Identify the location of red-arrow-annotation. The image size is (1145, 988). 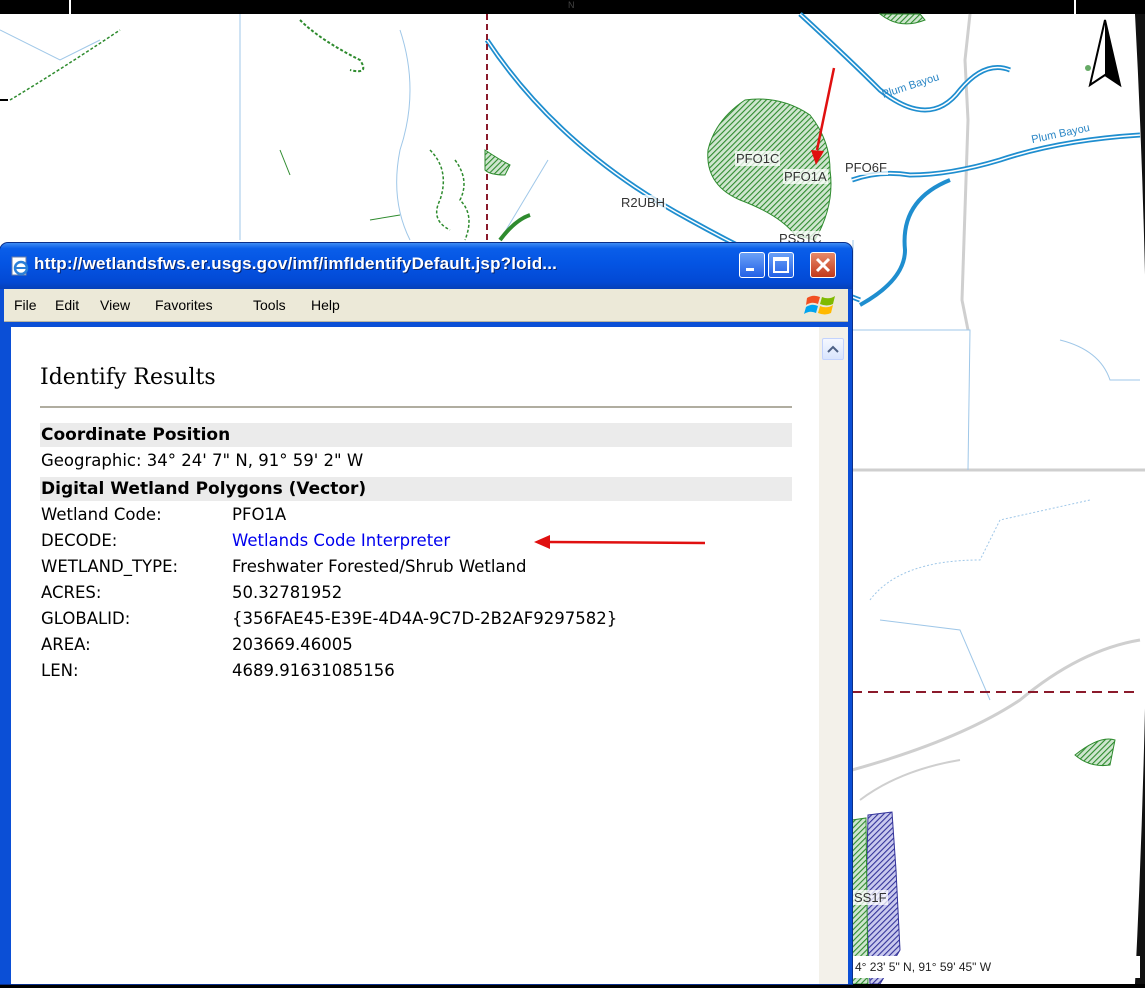
(620, 542).